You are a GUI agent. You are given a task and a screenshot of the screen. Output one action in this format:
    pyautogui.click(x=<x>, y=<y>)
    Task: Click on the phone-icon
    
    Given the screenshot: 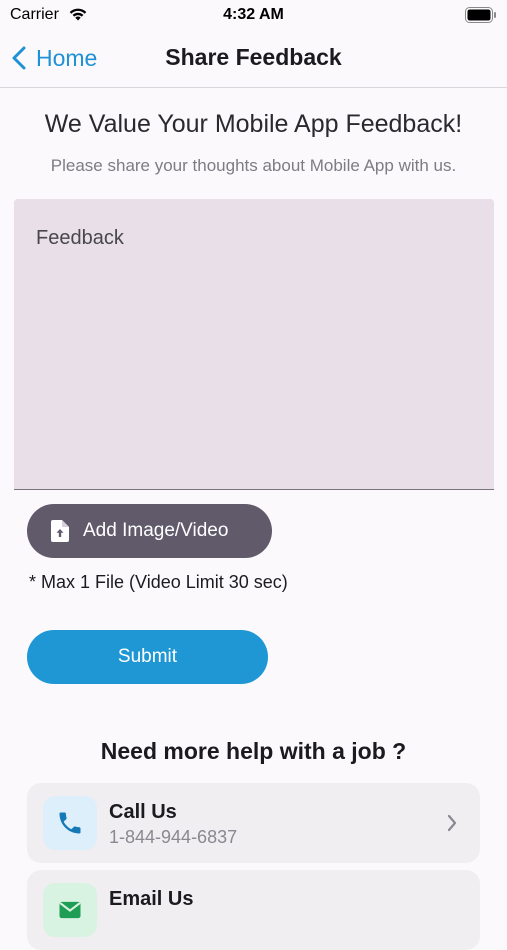 What is the action you would take?
    pyautogui.click(x=70, y=823)
    